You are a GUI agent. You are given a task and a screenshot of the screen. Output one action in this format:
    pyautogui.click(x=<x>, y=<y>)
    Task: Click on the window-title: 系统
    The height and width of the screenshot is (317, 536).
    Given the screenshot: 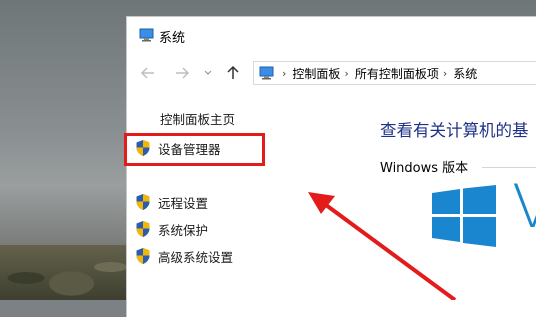 What is the action you would take?
    pyautogui.click(x=172, y=38)
    